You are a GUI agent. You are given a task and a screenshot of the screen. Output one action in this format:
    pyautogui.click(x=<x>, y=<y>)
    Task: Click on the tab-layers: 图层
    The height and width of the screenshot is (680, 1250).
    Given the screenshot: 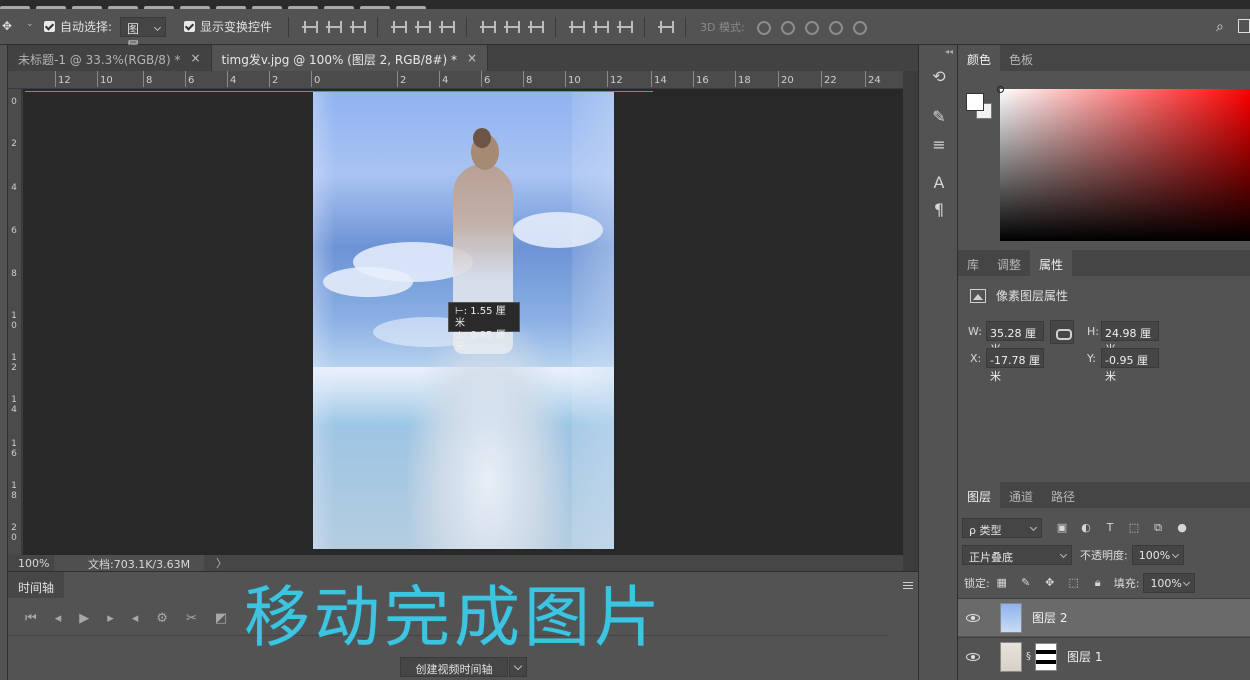 What is the action you would take?
    pyautogui.click(x=979, y=495)
    